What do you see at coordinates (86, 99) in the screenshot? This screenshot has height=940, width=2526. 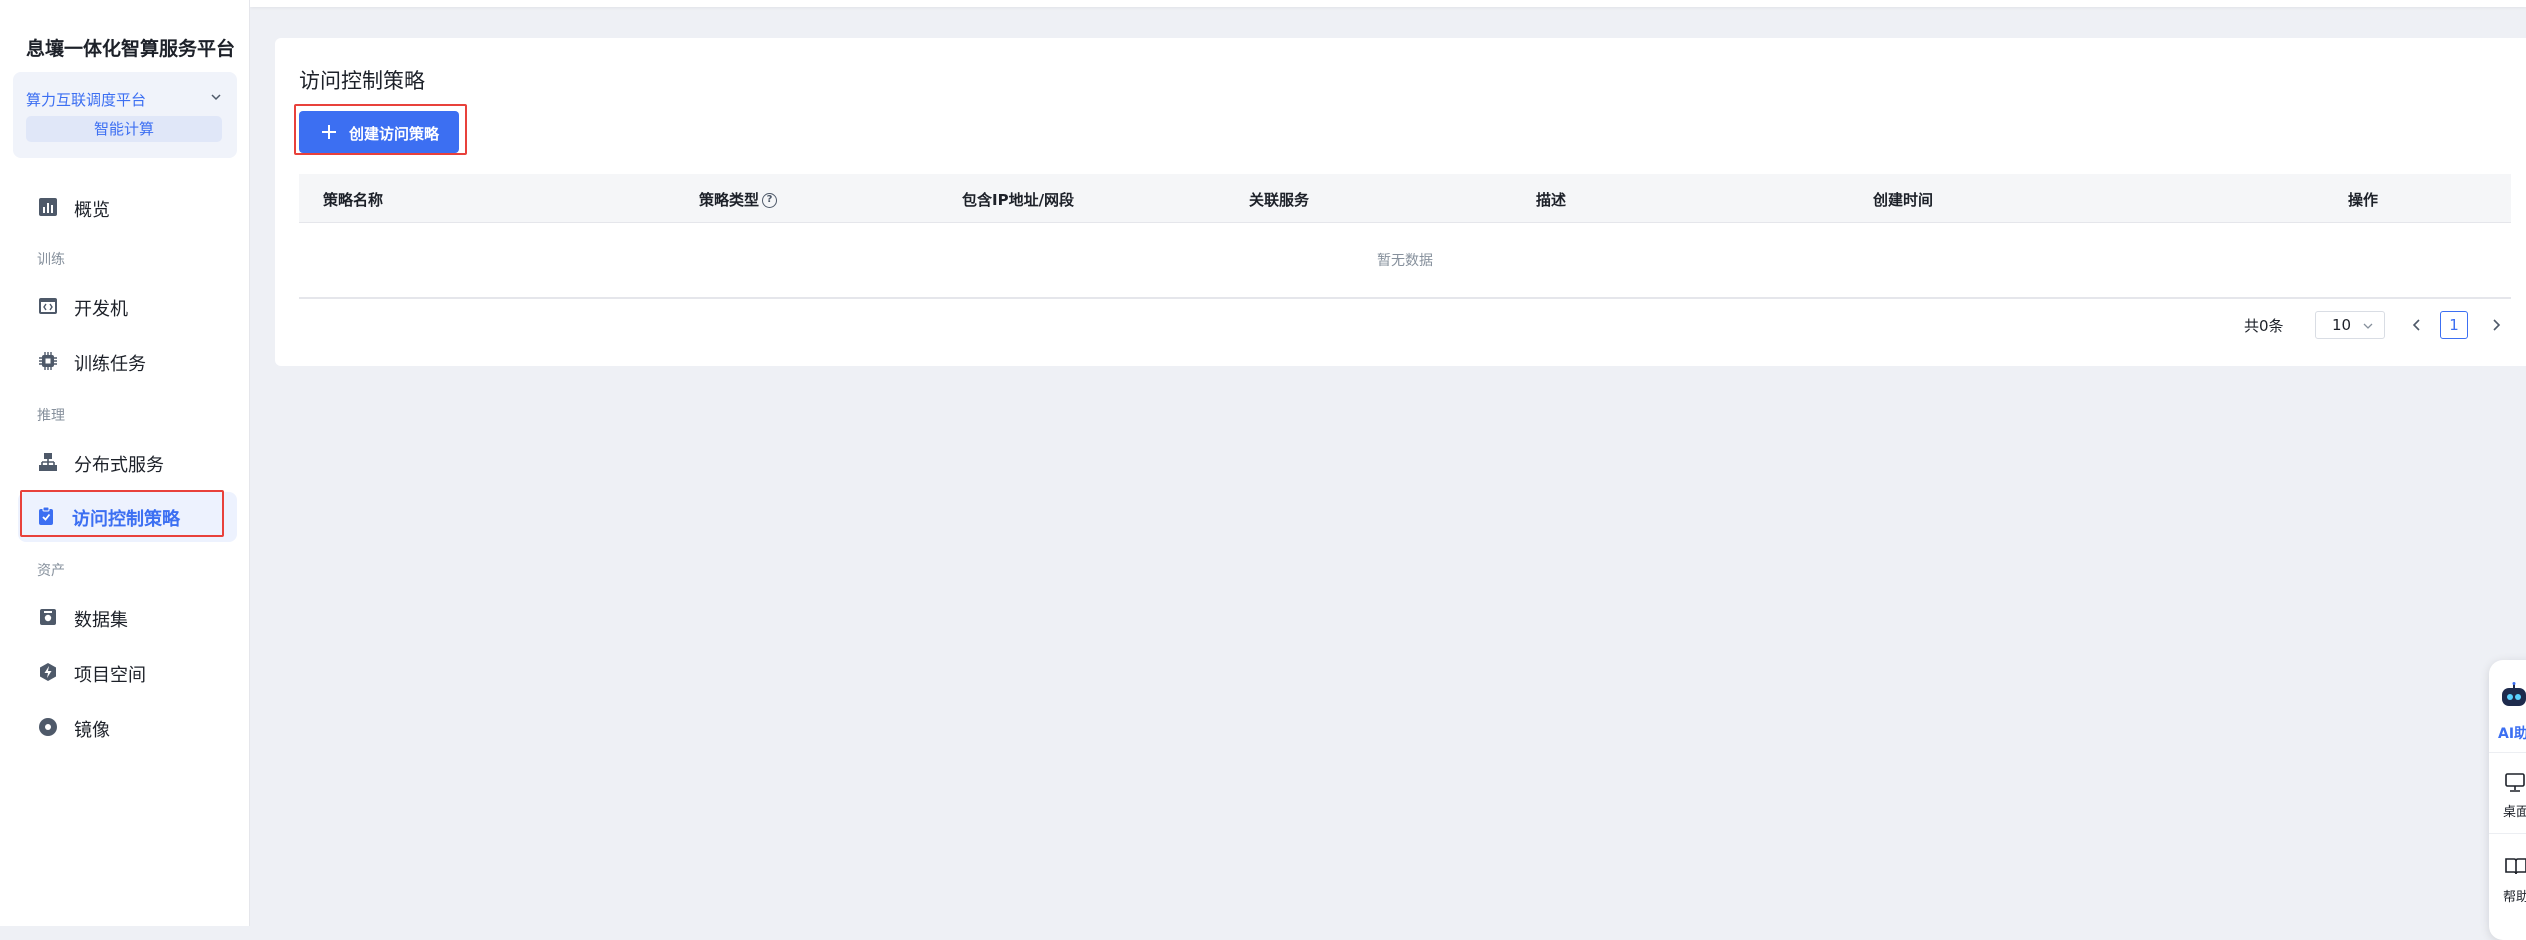 I see `platform-switcher-name: 算力互联调度平台` at bounding box center [86, 99].